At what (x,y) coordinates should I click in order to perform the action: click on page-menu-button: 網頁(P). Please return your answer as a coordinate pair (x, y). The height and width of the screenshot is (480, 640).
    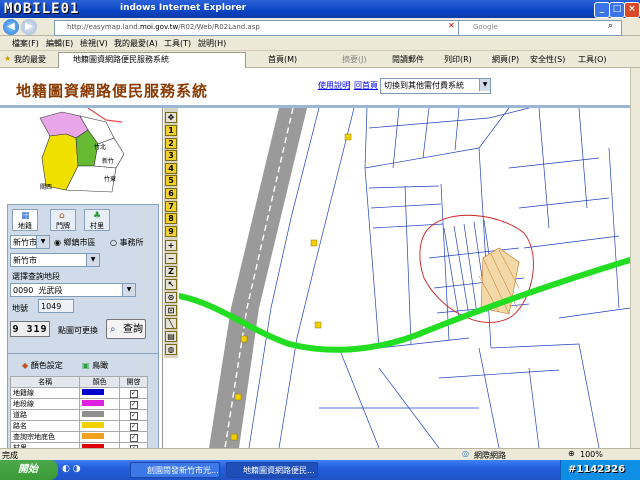
    Looking at the image, I should click on (505, 59).